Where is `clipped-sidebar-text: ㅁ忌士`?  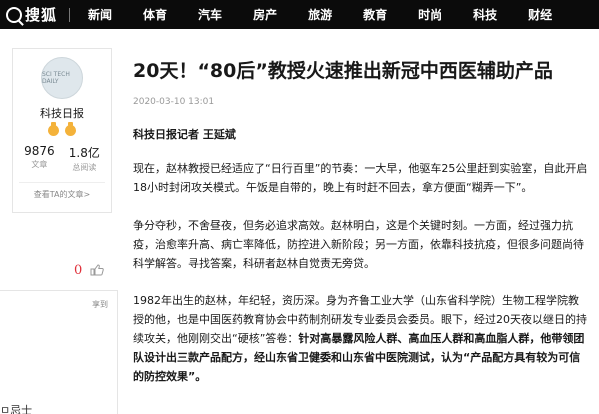
clipped-sidebar-text: ㅁ忌士 is located at coordinates (16, 409).